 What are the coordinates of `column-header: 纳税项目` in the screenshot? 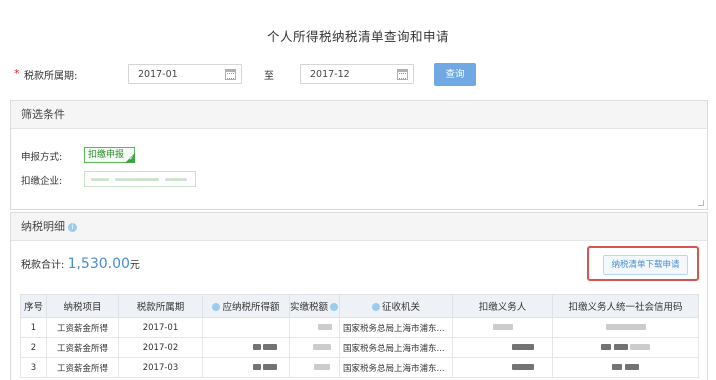 It's located at (82, 306).